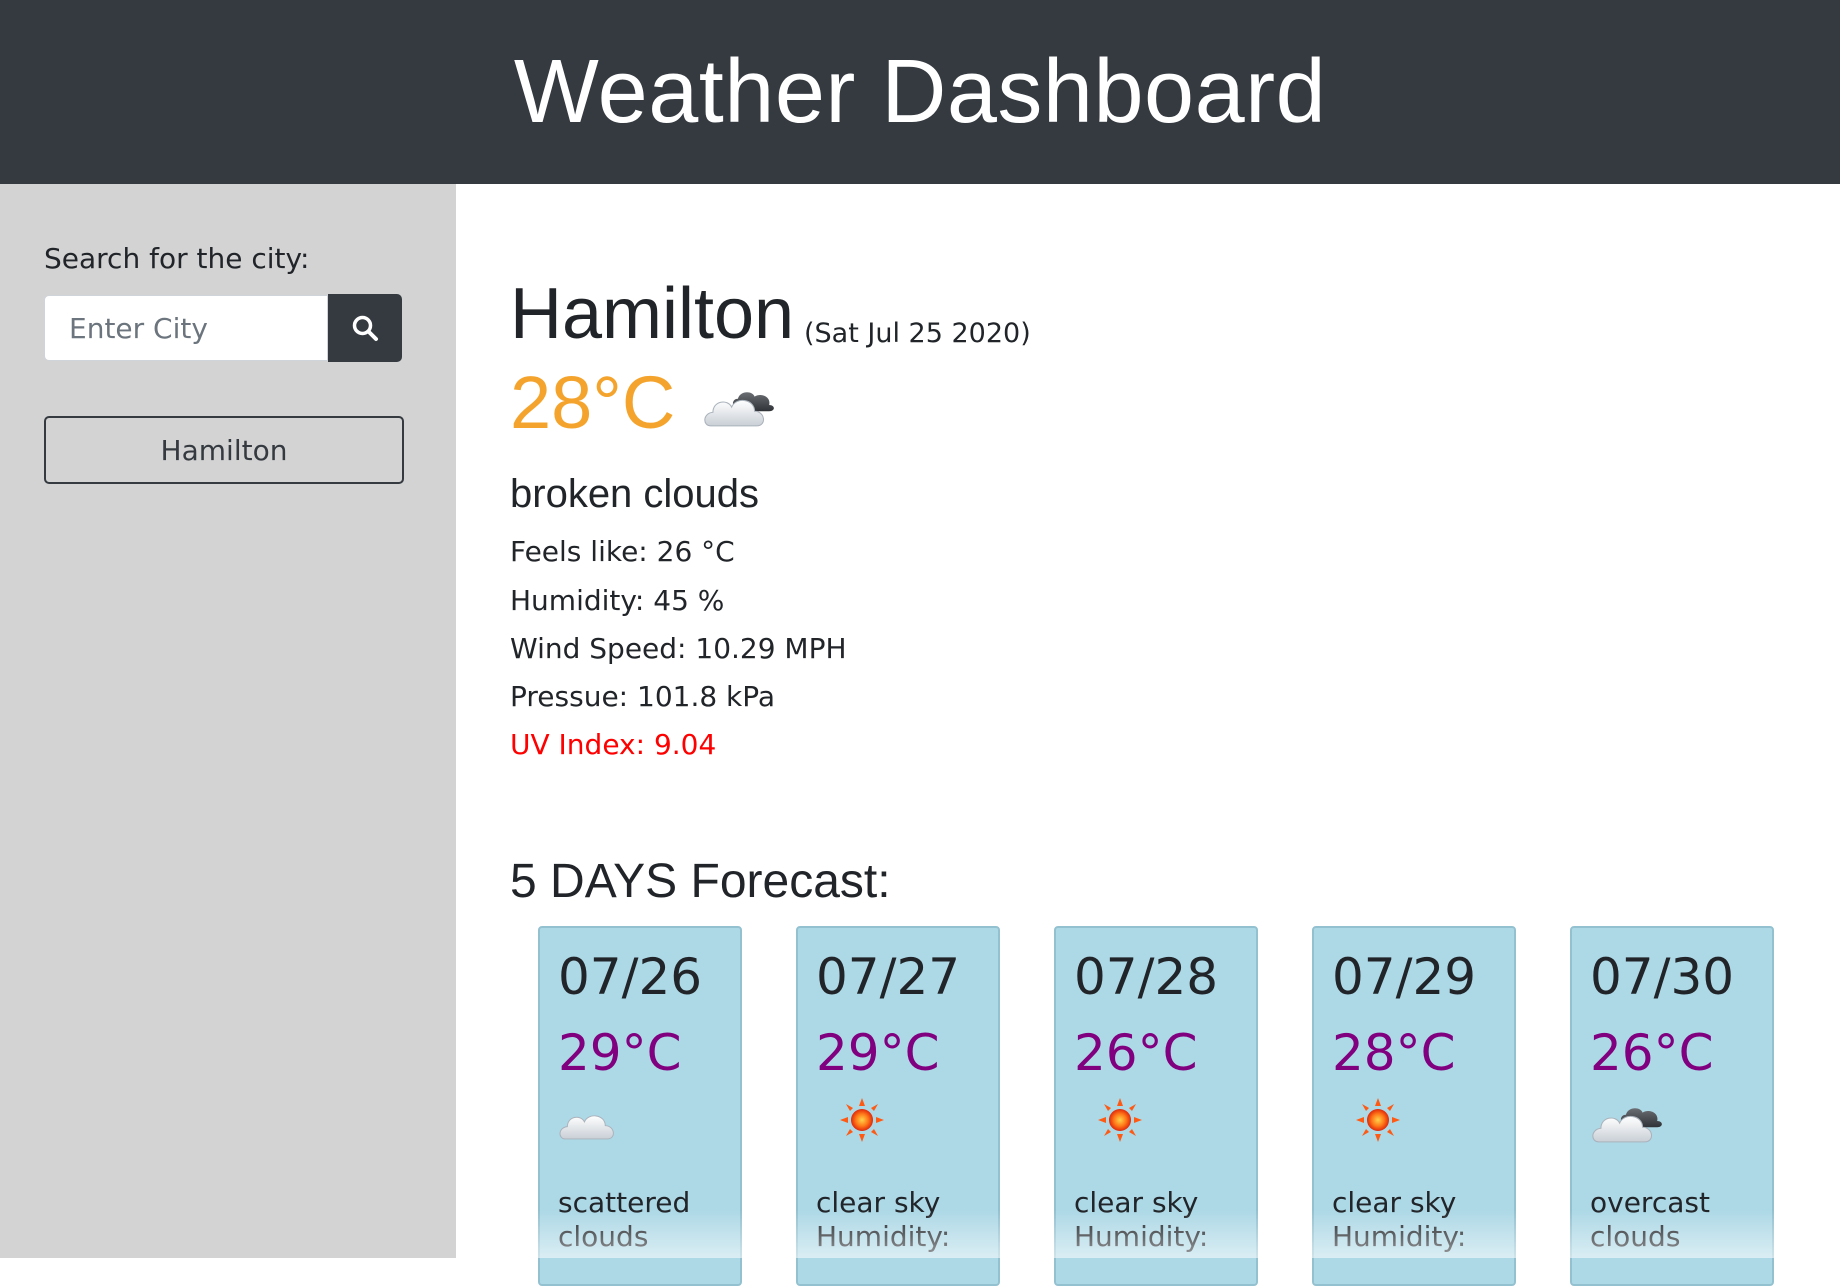  What do you see at coordinates (1404, 977) in the screenshot?
I see `forecast-date: 07/29` at bounding box center [1404, 977].